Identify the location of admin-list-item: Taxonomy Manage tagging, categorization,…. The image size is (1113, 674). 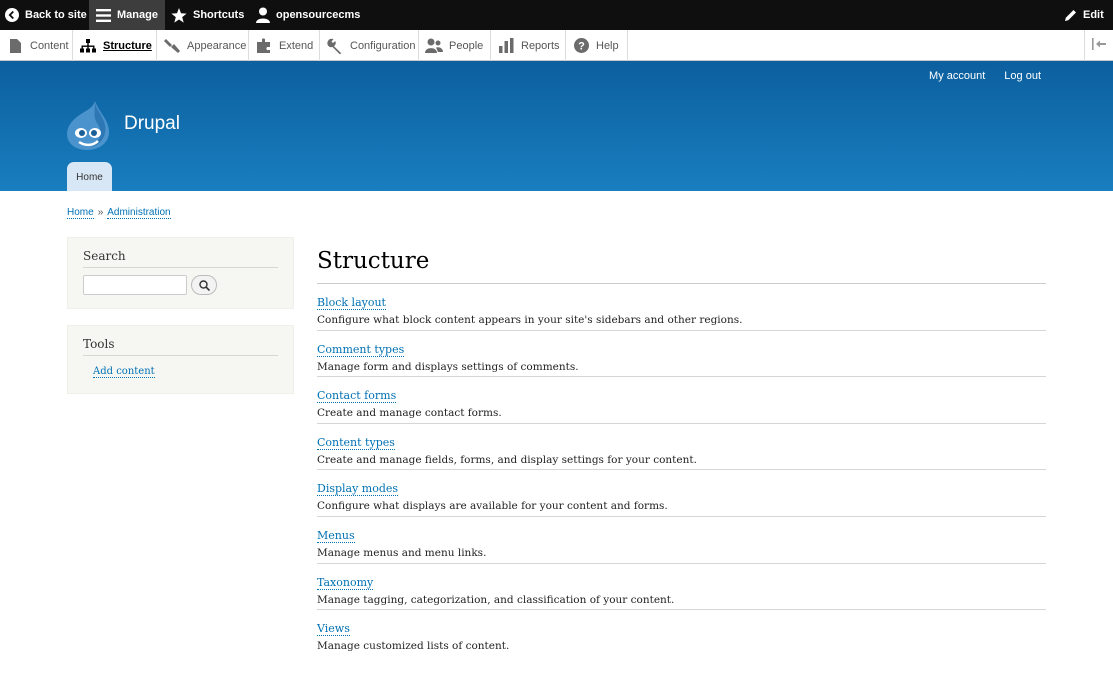
(681, 587).